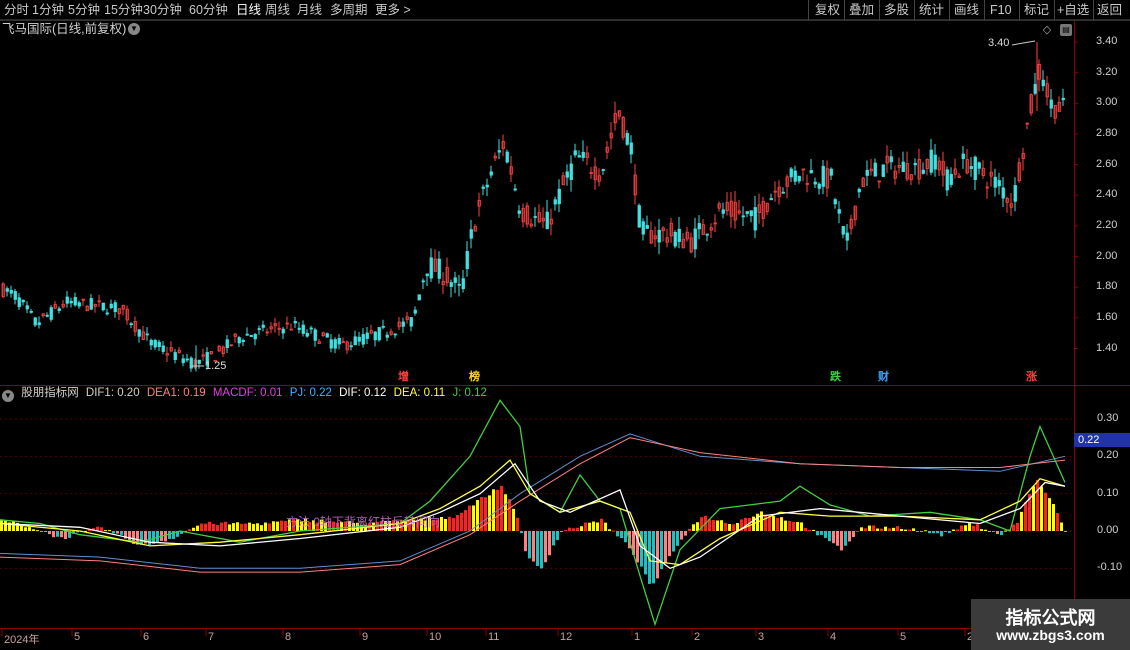  What do you see at coordinates (883, 377) in the screenshot?
I see `event-marker-finance: 财` at bounding box center [883, 377].